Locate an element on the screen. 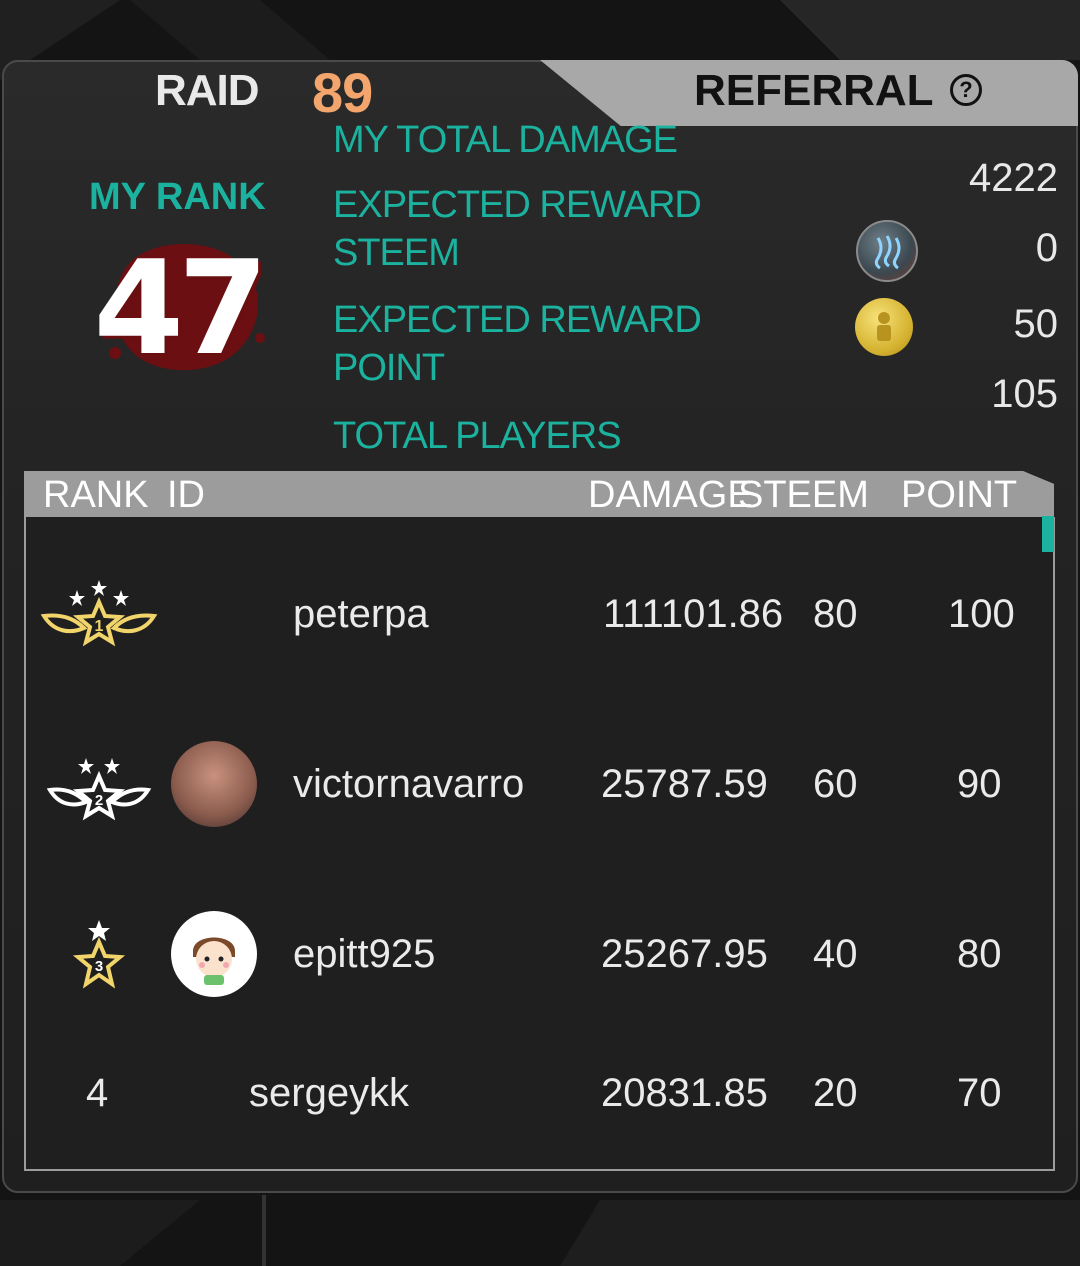  row-1-damage: 111101.86 is located at coordinates (693, 614).